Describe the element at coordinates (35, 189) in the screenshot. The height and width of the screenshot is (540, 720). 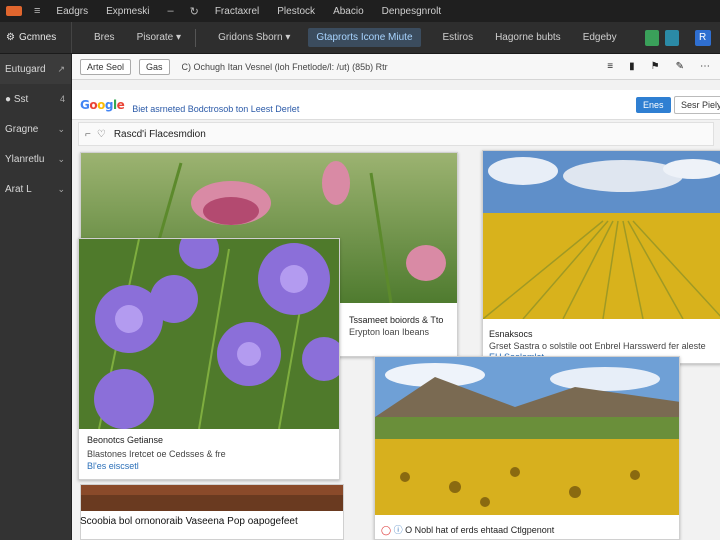
I see `sidebar-item: Arat L ⌄` at that location.